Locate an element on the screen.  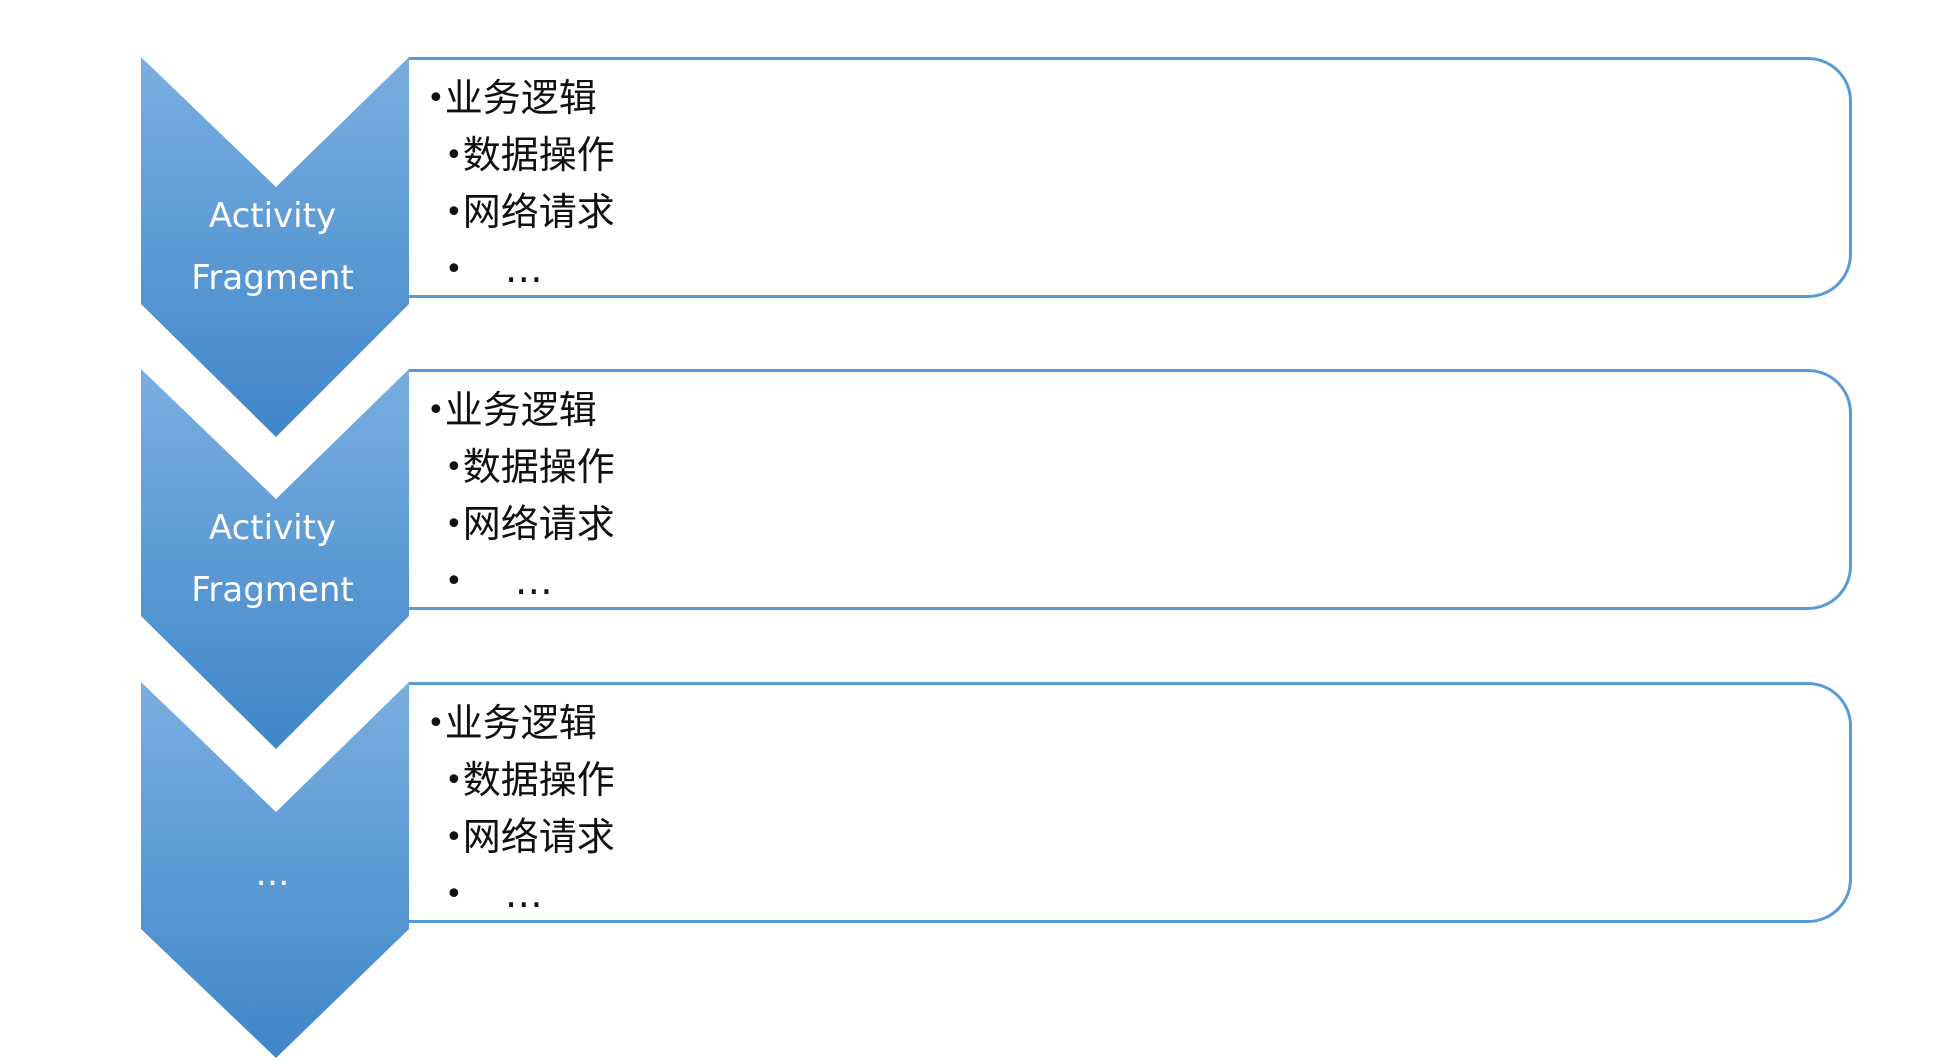
stage-3-item-1: •业务逻辑 is located at coordinates (512, 723).